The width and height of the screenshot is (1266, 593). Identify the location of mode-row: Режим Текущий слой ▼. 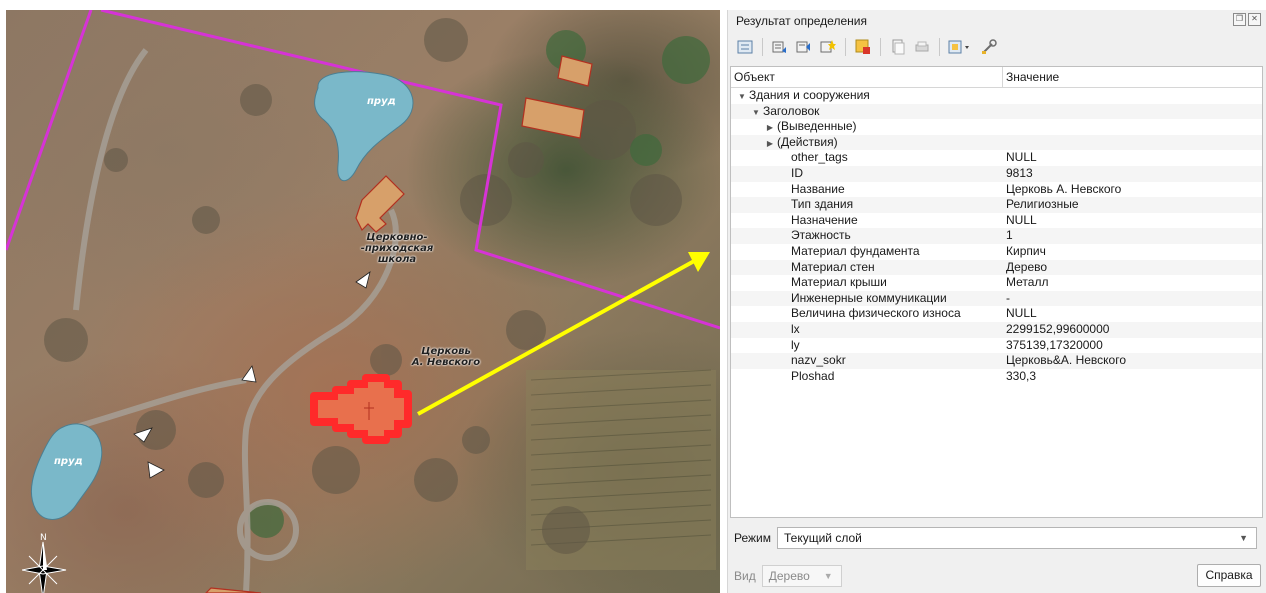
(995, 538).